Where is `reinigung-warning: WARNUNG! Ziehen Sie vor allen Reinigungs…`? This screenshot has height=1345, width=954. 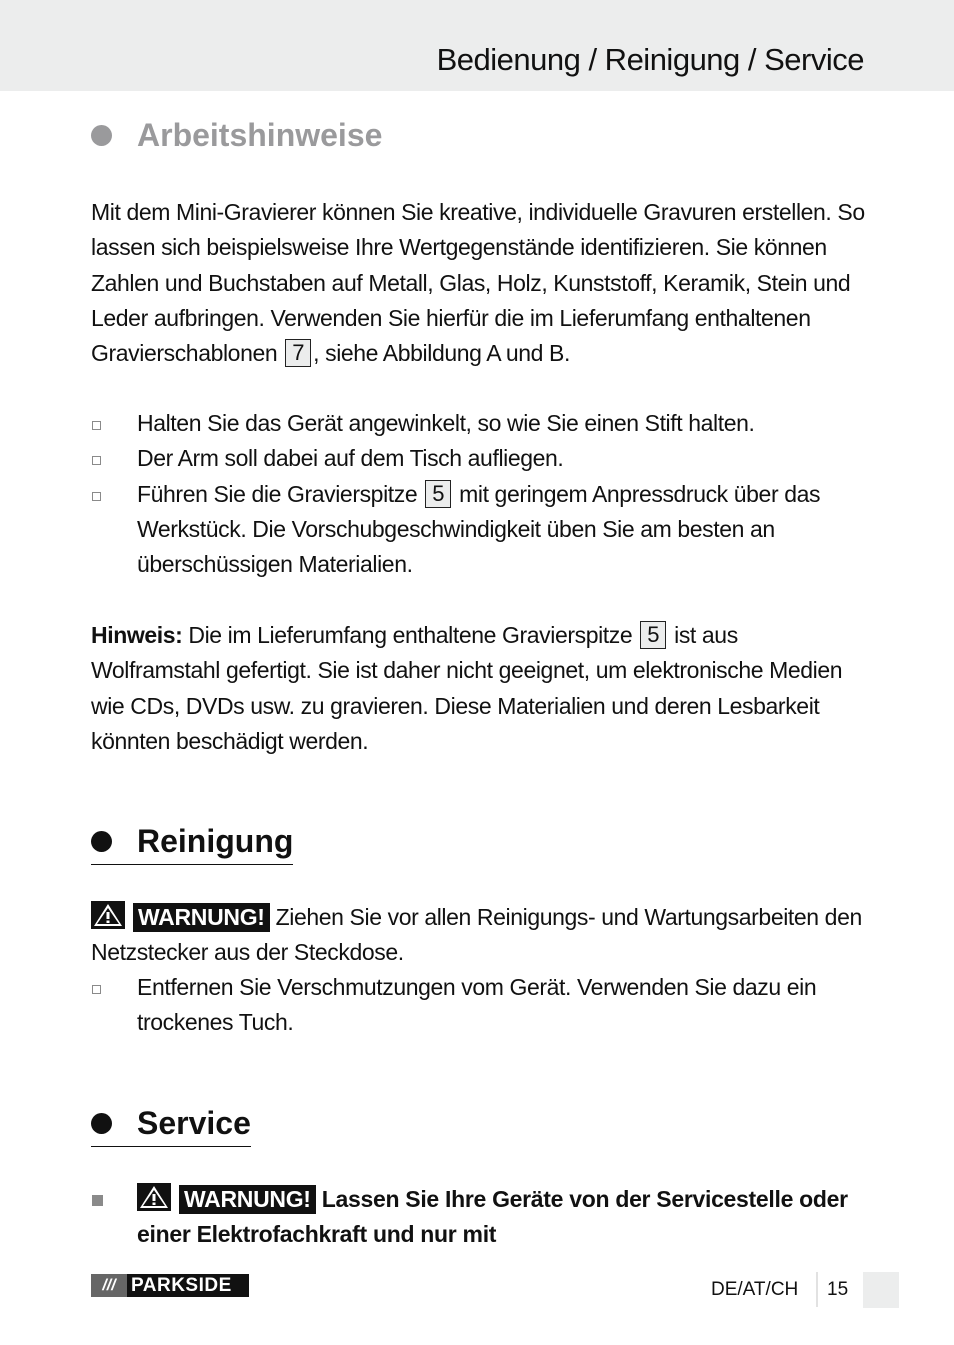
reinigung-warning: WARNUNG! Ziehen Sie vor allen Reinigungs… is located at coordinates (478, 935).